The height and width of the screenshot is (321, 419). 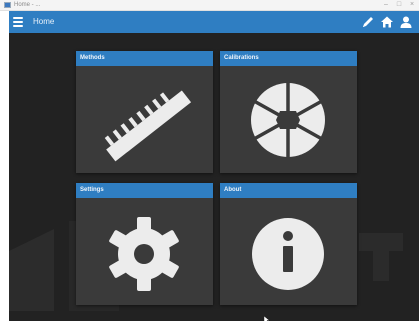 I want to click on methods-tile: Methods, so click(x=144, y=112).